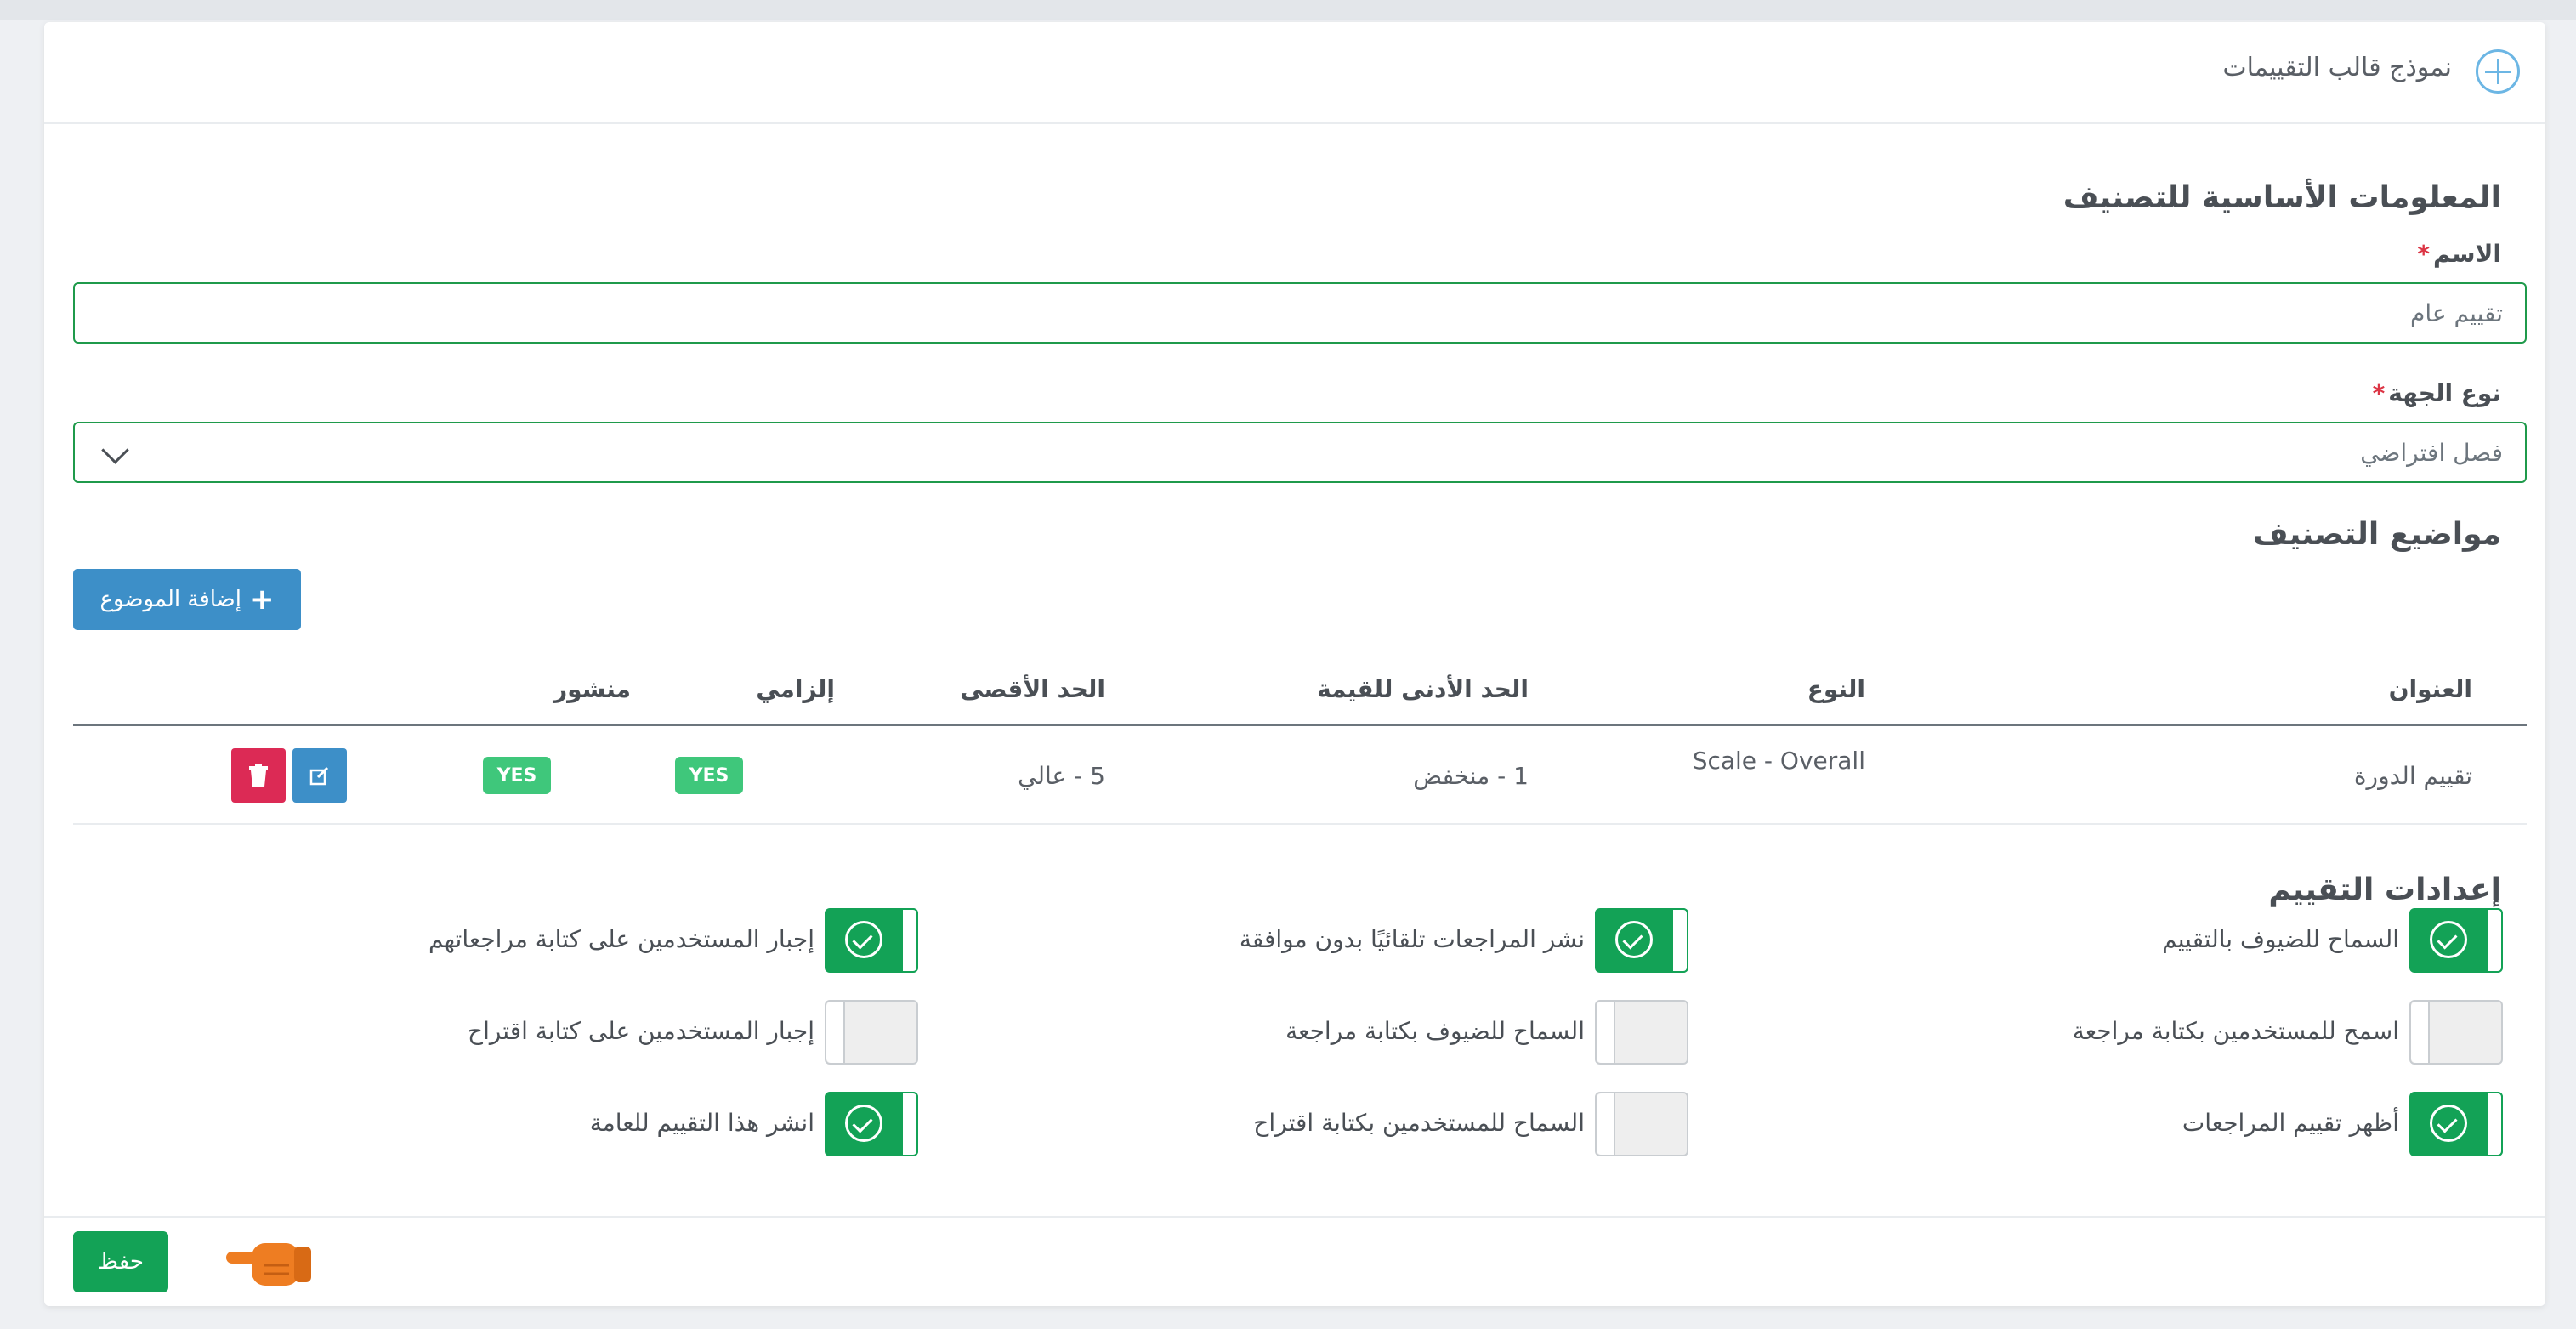 Image resolution: width=2576 pixels, height=1329 pixels. What do you see at coordinates (2444, 393) in the screenshot?
I see `entity-type-label-text: نوع الجهة` at bounding box center [2444, 393].